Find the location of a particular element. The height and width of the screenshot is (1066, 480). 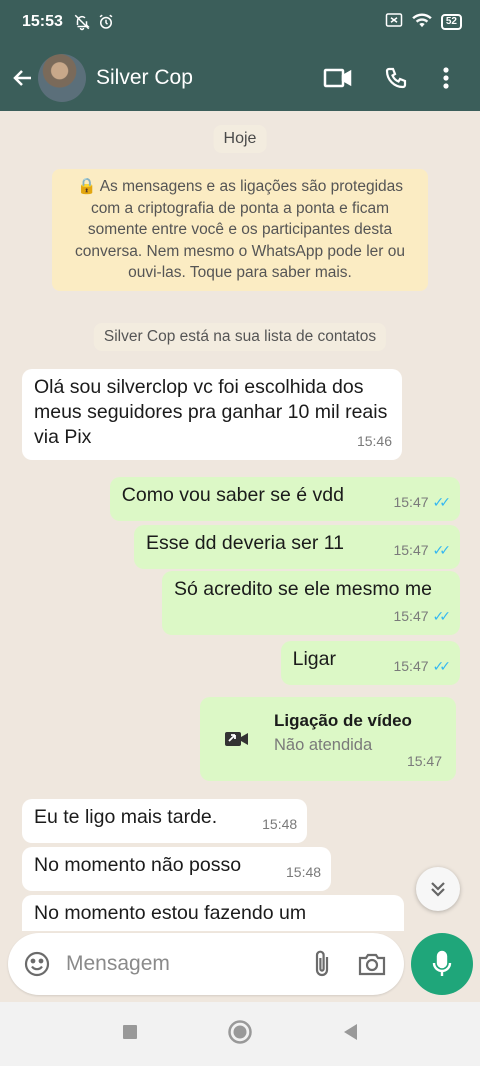

camera-icon is located at coordinates (372, 964).